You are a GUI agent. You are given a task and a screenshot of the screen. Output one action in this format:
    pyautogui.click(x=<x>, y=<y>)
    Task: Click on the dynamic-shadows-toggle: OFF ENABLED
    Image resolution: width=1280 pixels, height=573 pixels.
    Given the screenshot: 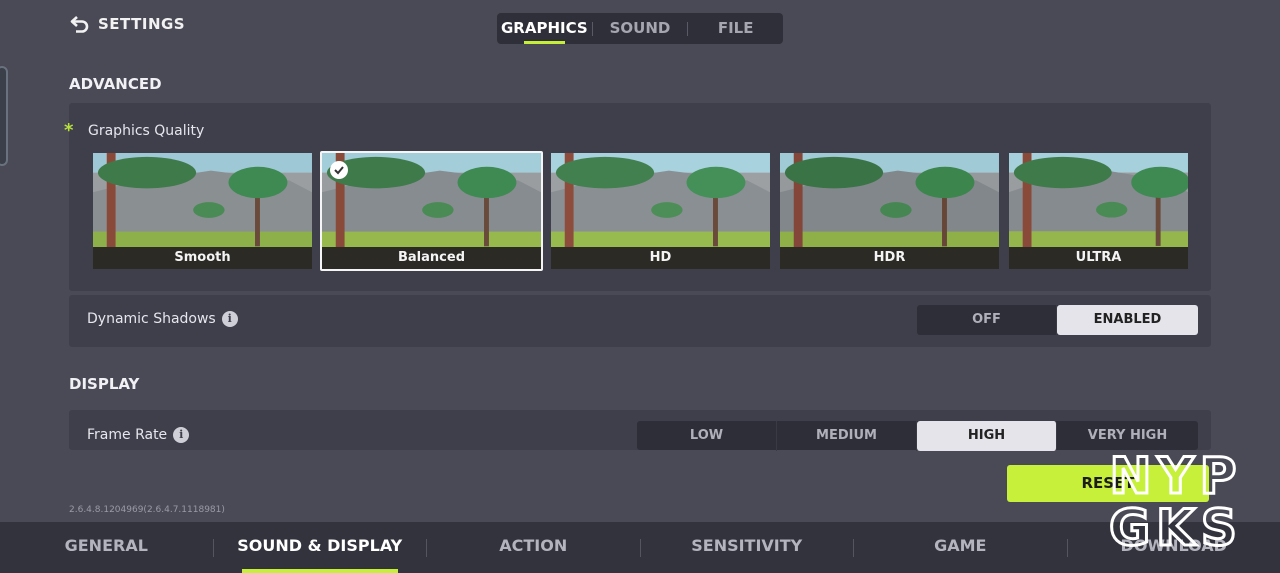 What is the action you would take?
    pyautogui.click(x=1057, y=320)
    